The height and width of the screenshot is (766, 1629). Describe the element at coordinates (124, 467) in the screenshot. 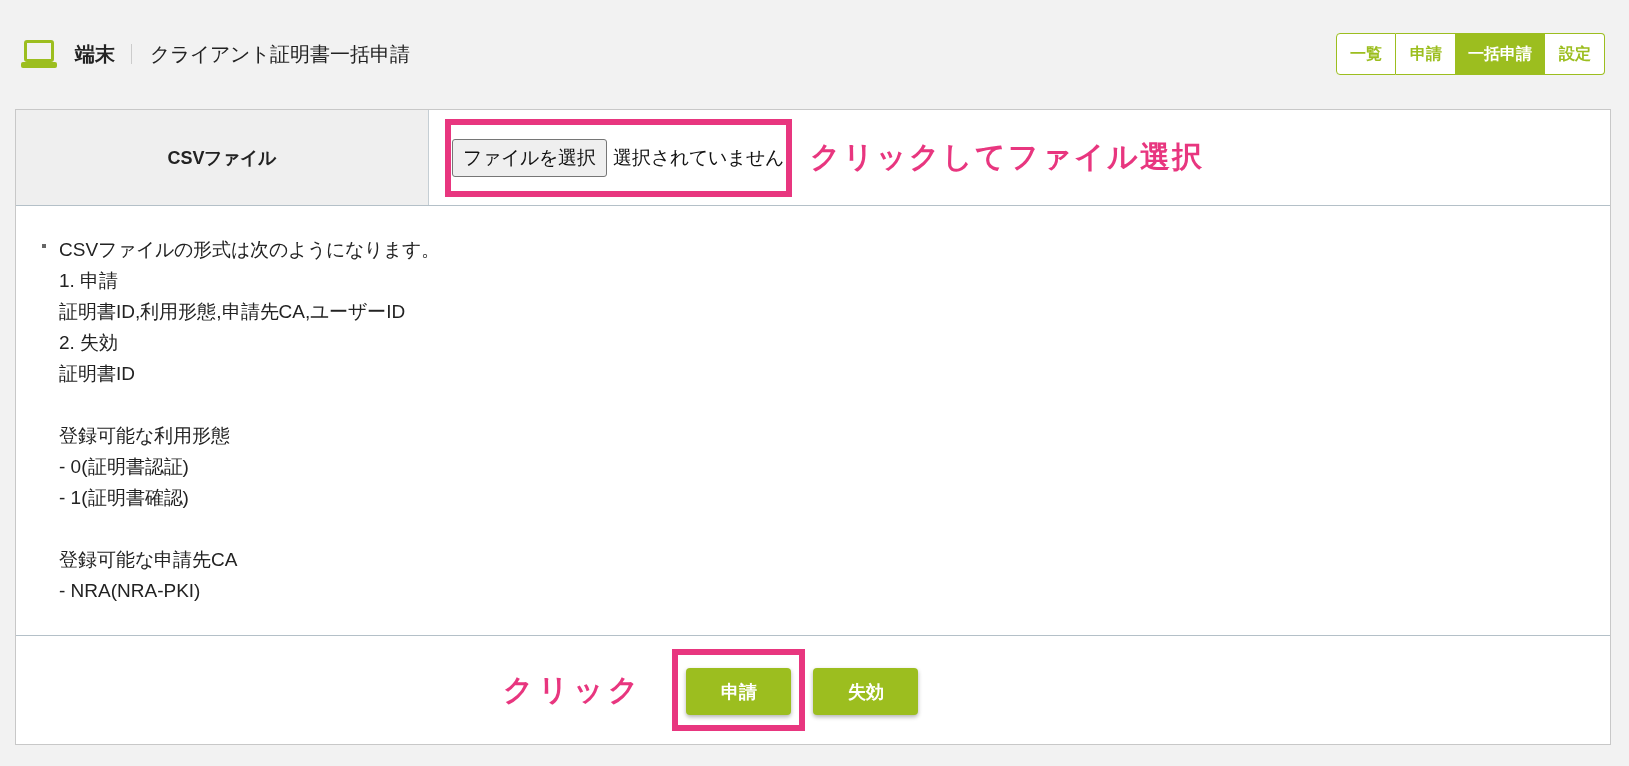

I see `instruction-line: - 0(証明書認証)` at that location.